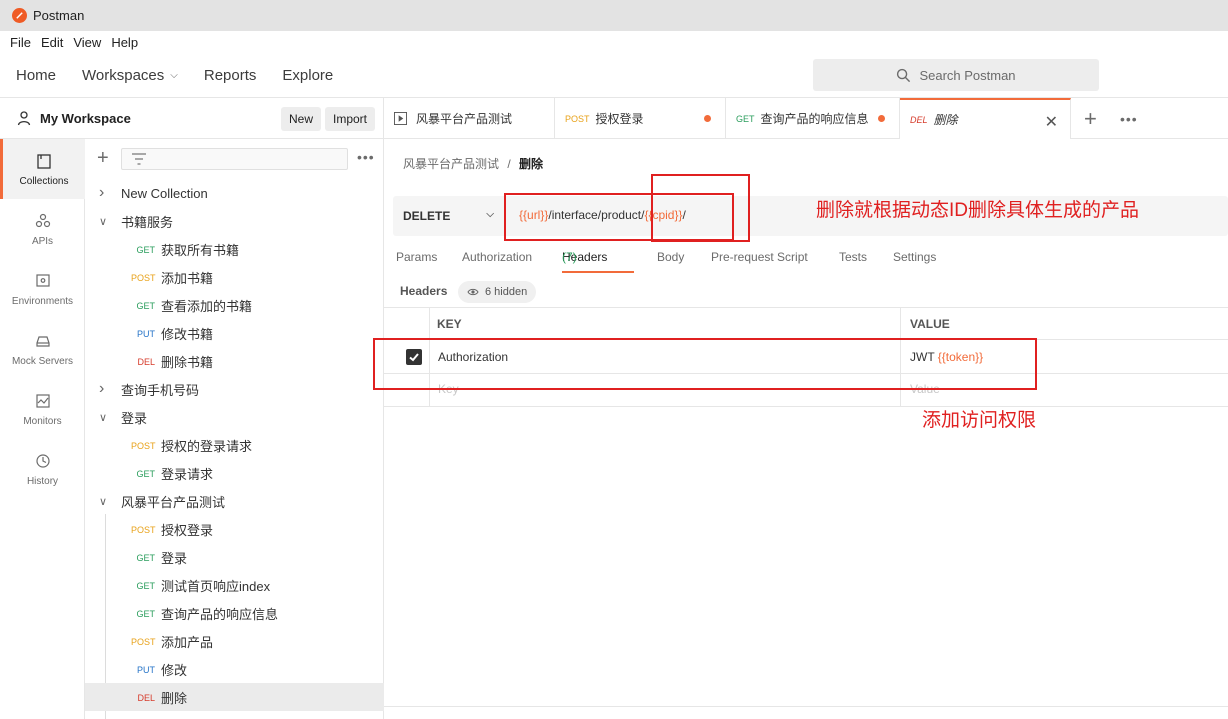 This screenshot has width=1228, height=719. I want to click on request-name: 查看添加的书籍, so click(207, 306).